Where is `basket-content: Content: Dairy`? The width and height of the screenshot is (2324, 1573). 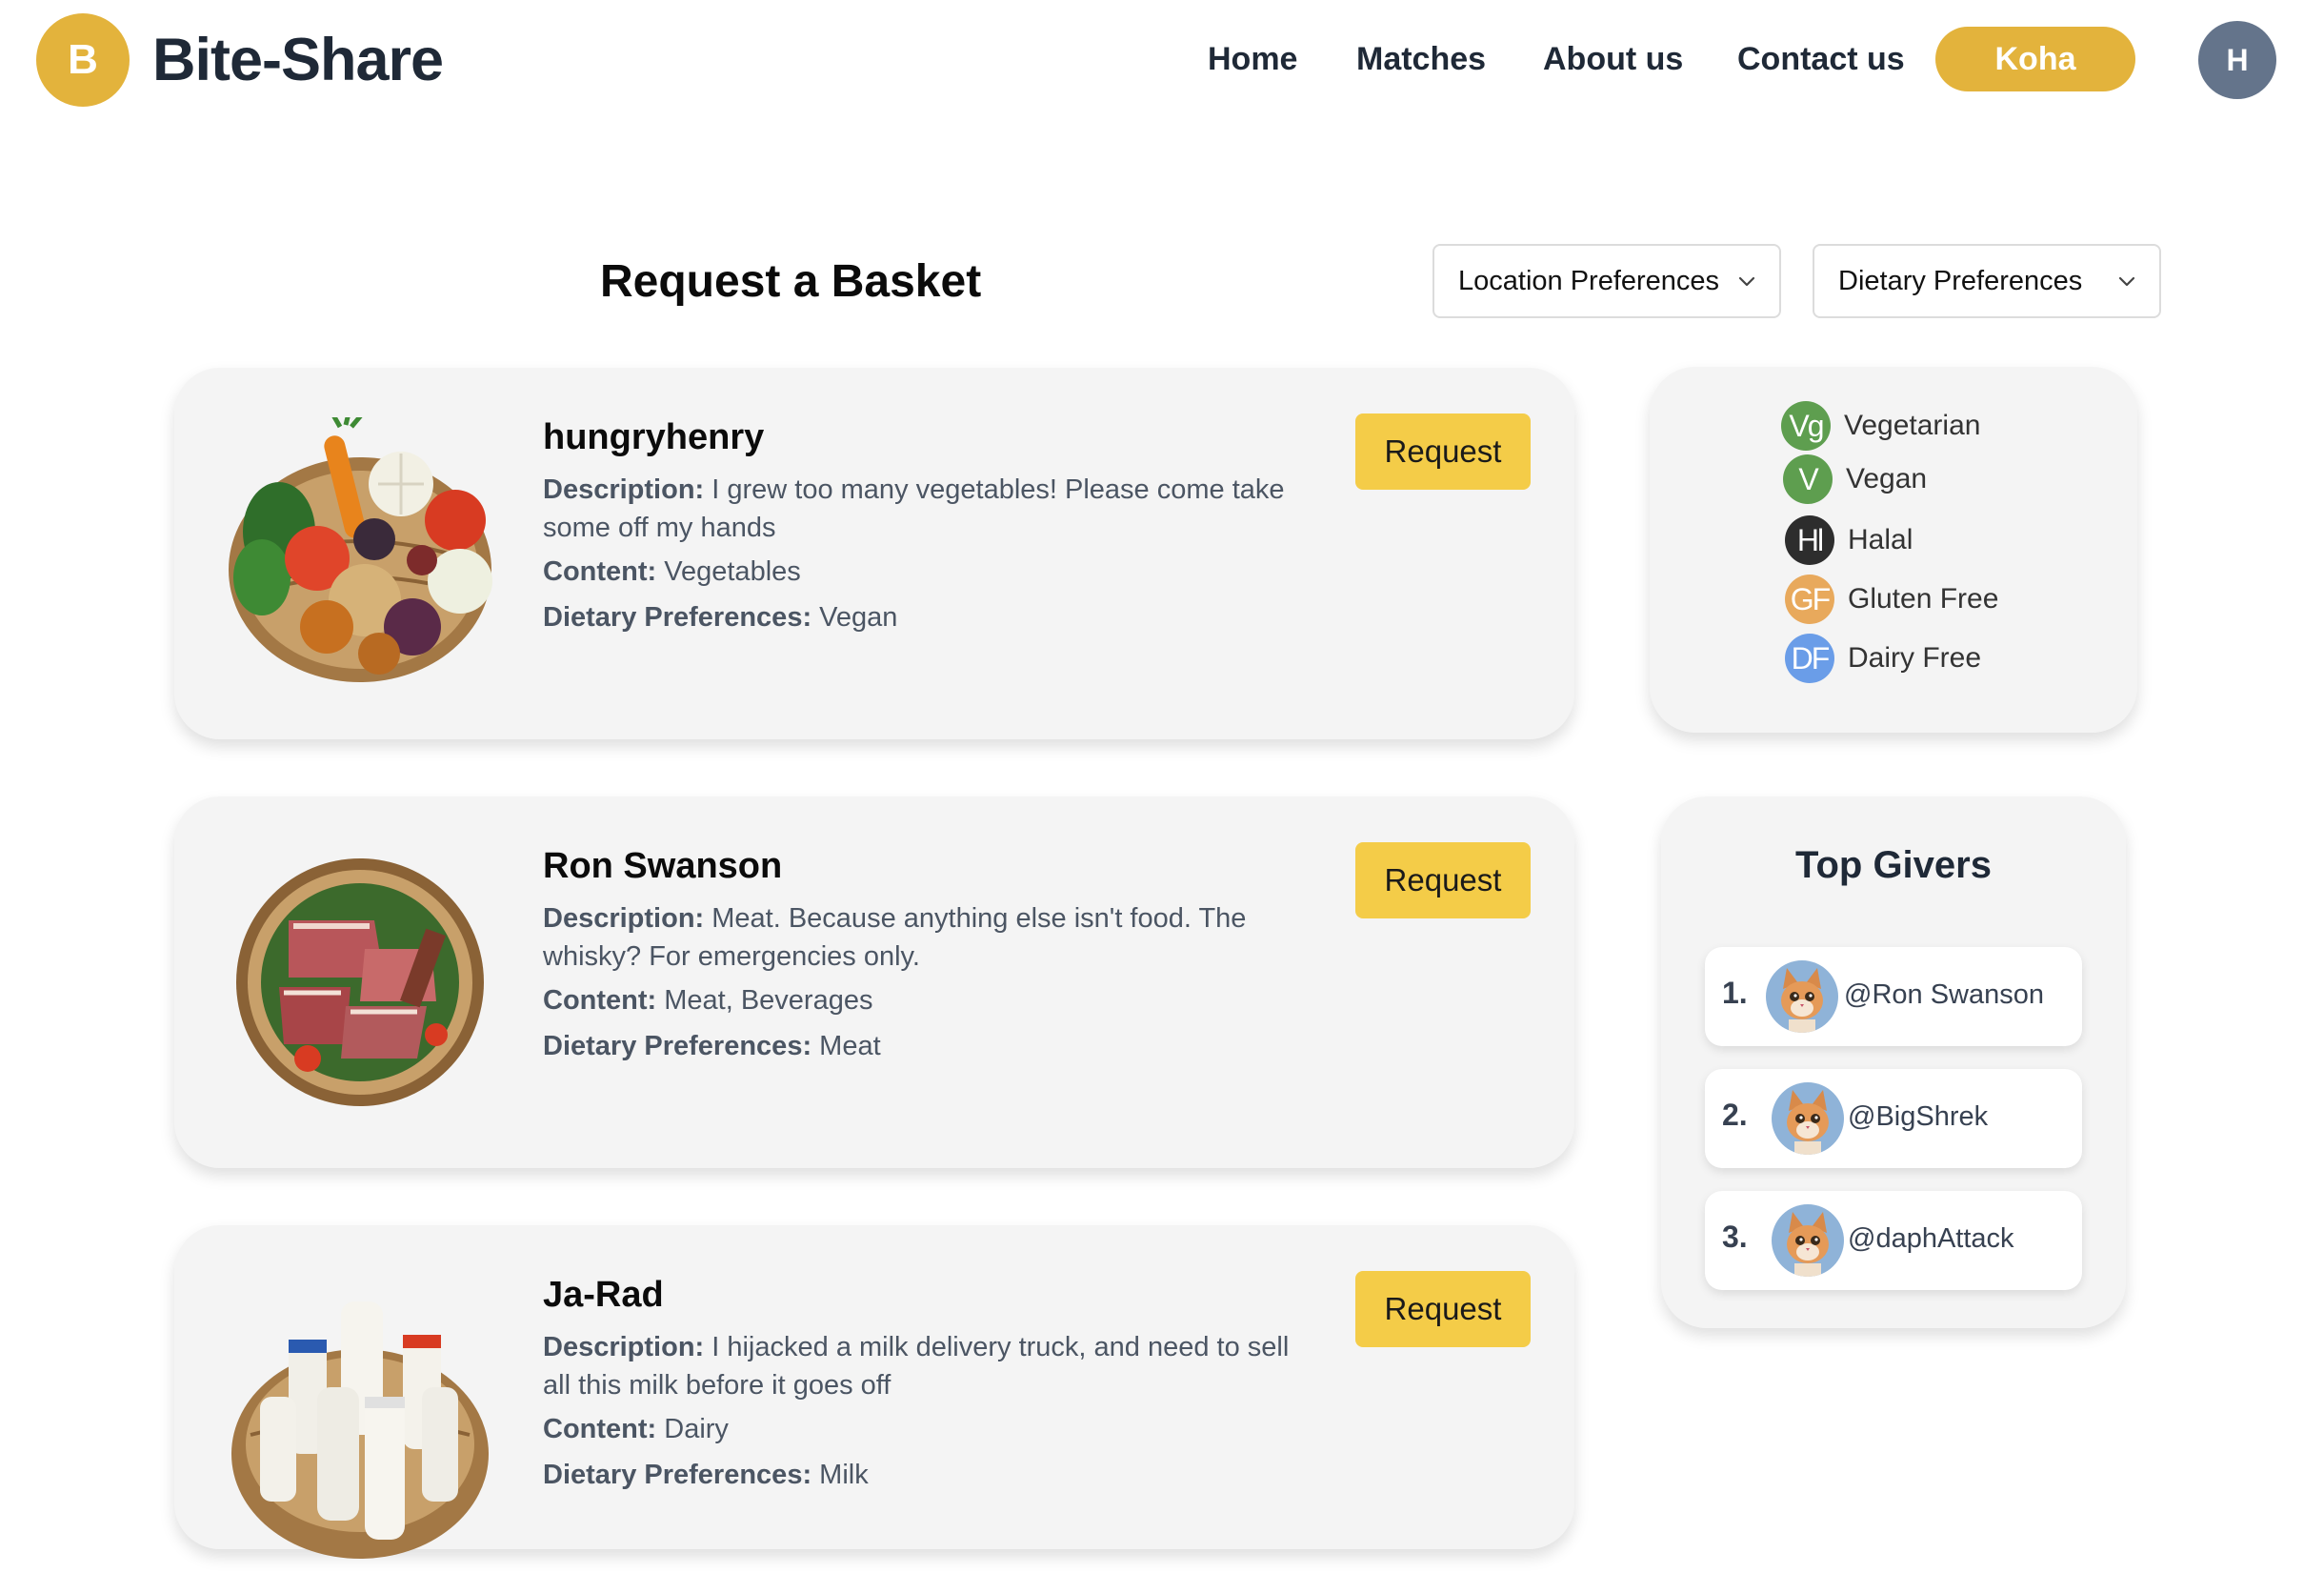
basket-content: Content: Dairy is located at coordinates (636, 1429).